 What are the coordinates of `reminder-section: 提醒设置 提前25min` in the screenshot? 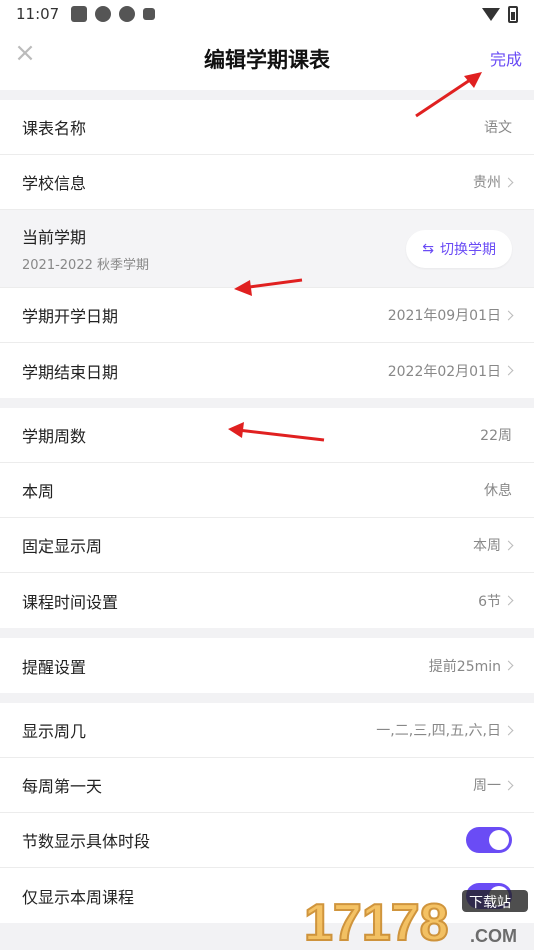 It's located at (267, 665).